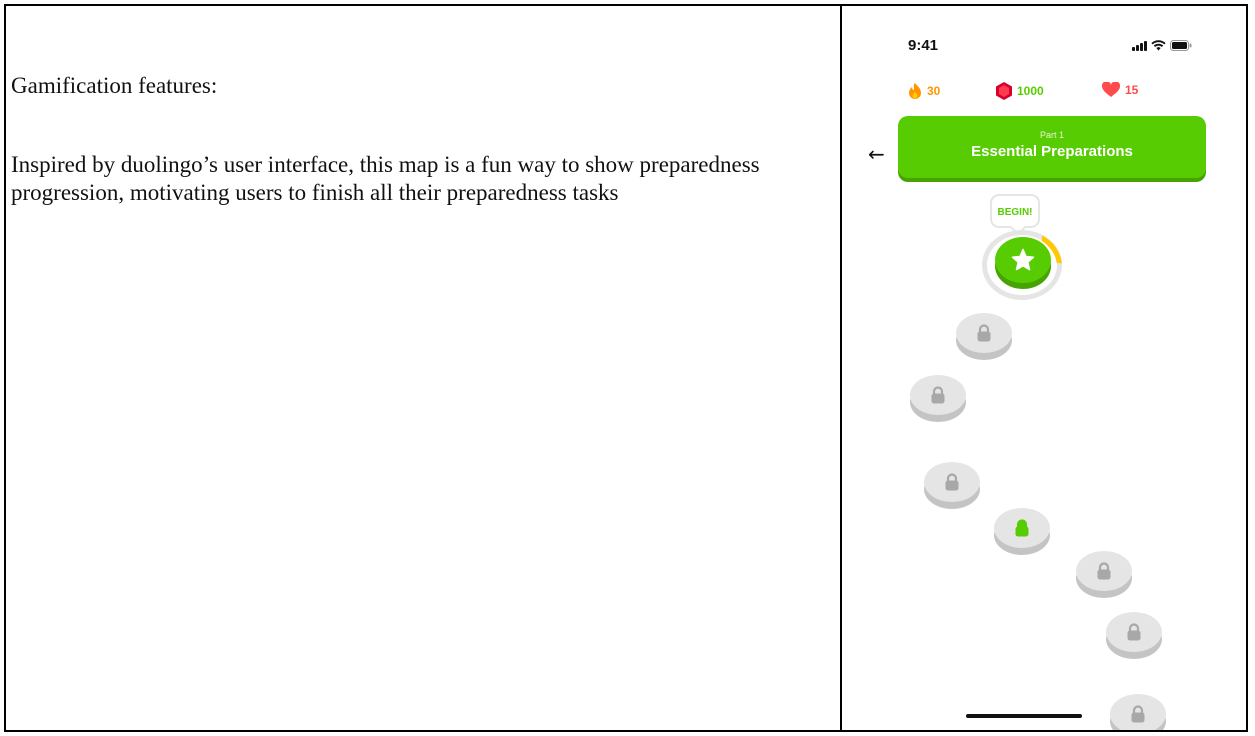 The height and width of the screenshot is (736, 1255). What do you see at coordinates (1052, 151) in the screenshot?
I see `unit-title: Essential Preparations` at bounding box center [1052, 151].